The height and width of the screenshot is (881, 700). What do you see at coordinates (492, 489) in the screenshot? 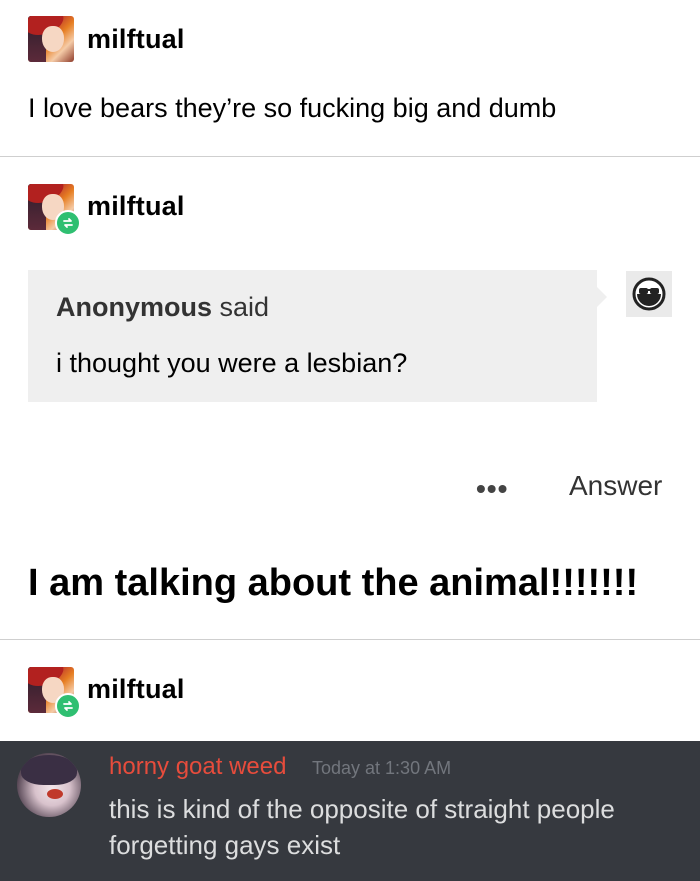
I see `more-options-button: •••` at bounding box center [492, 489].